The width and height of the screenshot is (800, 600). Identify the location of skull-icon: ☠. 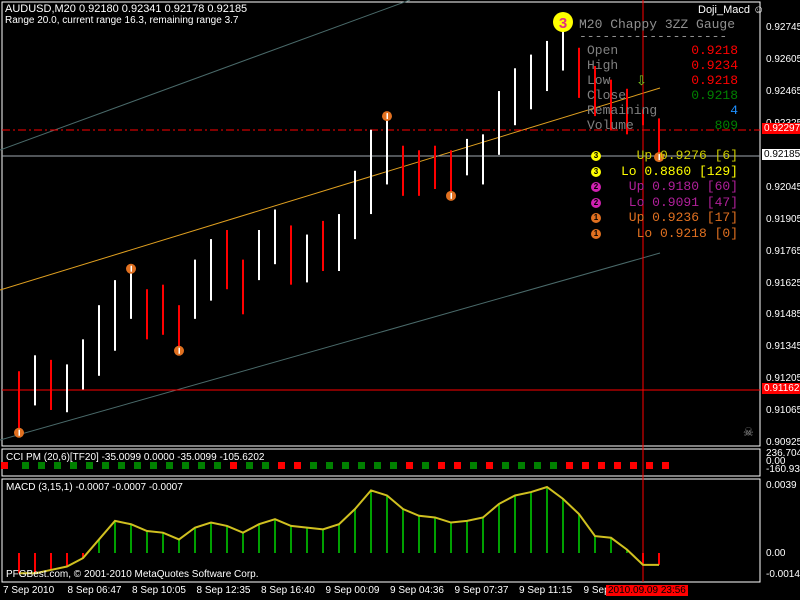
(748, 432).